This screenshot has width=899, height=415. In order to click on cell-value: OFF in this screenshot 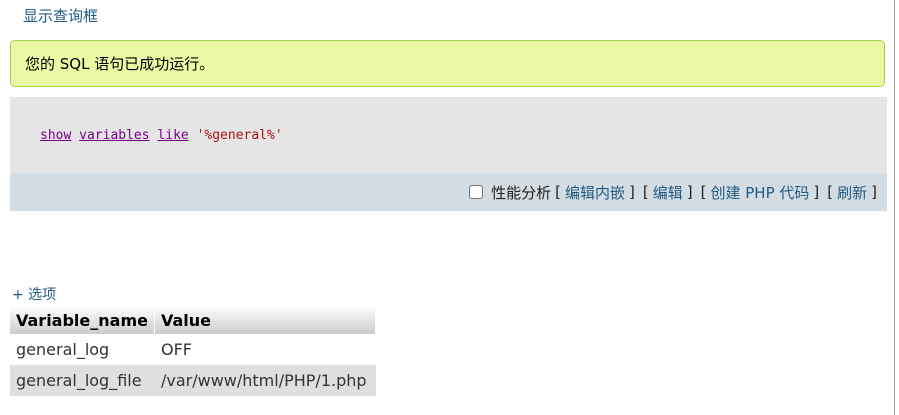, I will do `click(265, 349)`.